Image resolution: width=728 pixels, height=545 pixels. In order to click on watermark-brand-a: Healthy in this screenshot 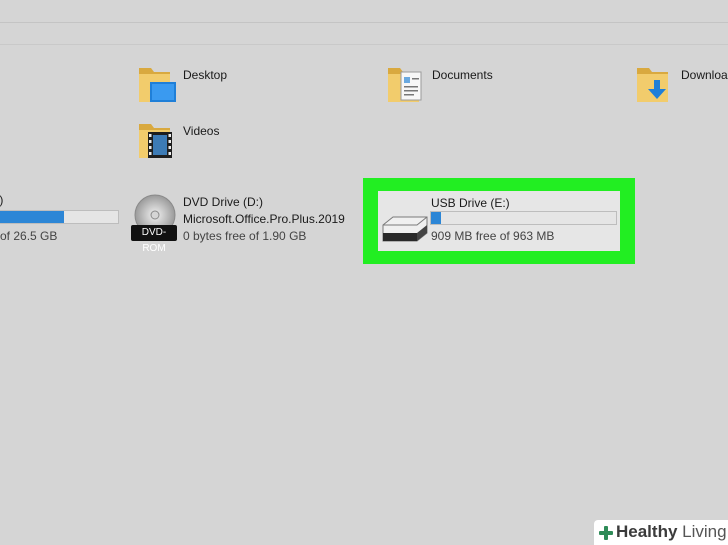, I will do `click(647, 531)`.